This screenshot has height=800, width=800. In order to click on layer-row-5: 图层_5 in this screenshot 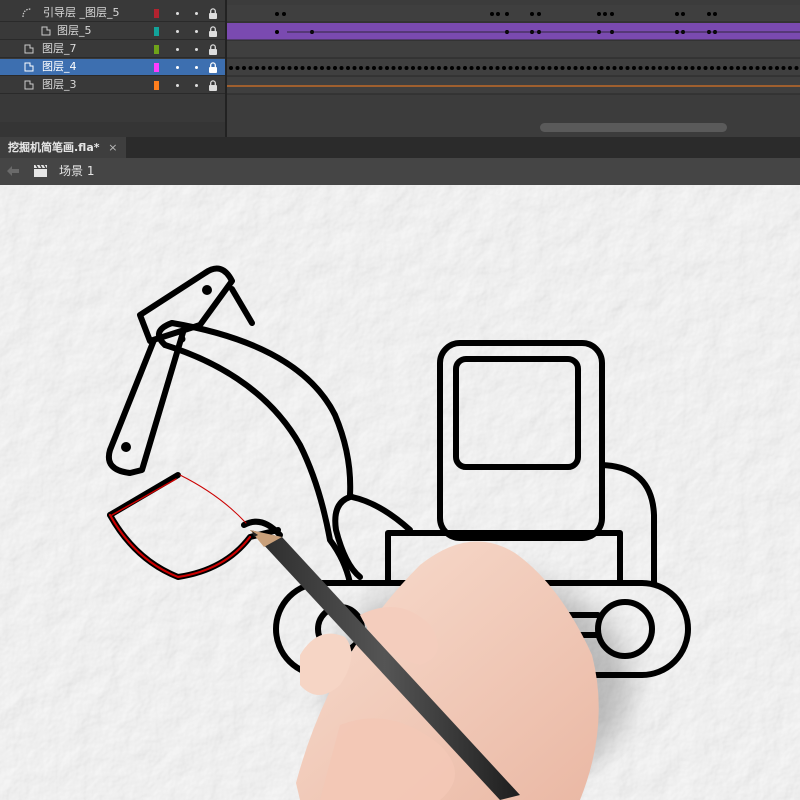, I will do `click(112, 31)`.